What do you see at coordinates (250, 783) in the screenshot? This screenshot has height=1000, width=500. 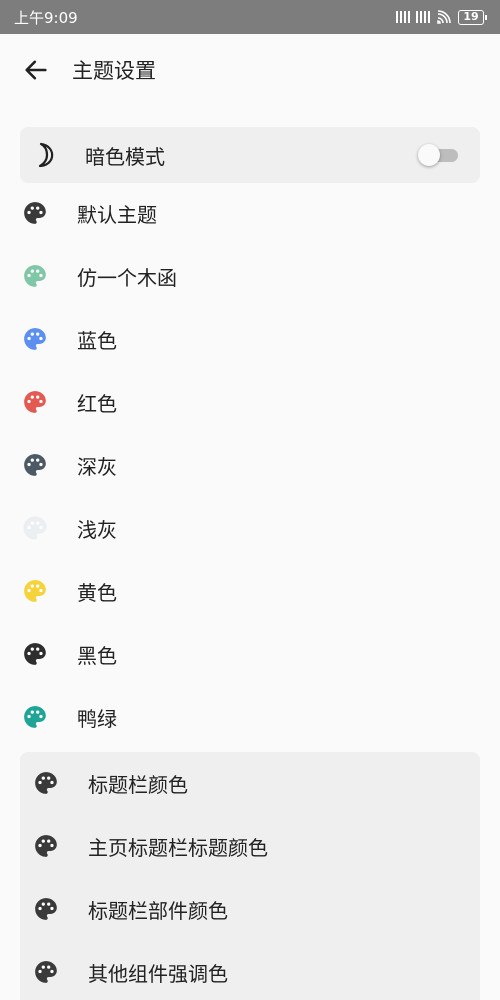 I see `color-setting-item: 标题栏颜色` at bounding box center [250, 783].